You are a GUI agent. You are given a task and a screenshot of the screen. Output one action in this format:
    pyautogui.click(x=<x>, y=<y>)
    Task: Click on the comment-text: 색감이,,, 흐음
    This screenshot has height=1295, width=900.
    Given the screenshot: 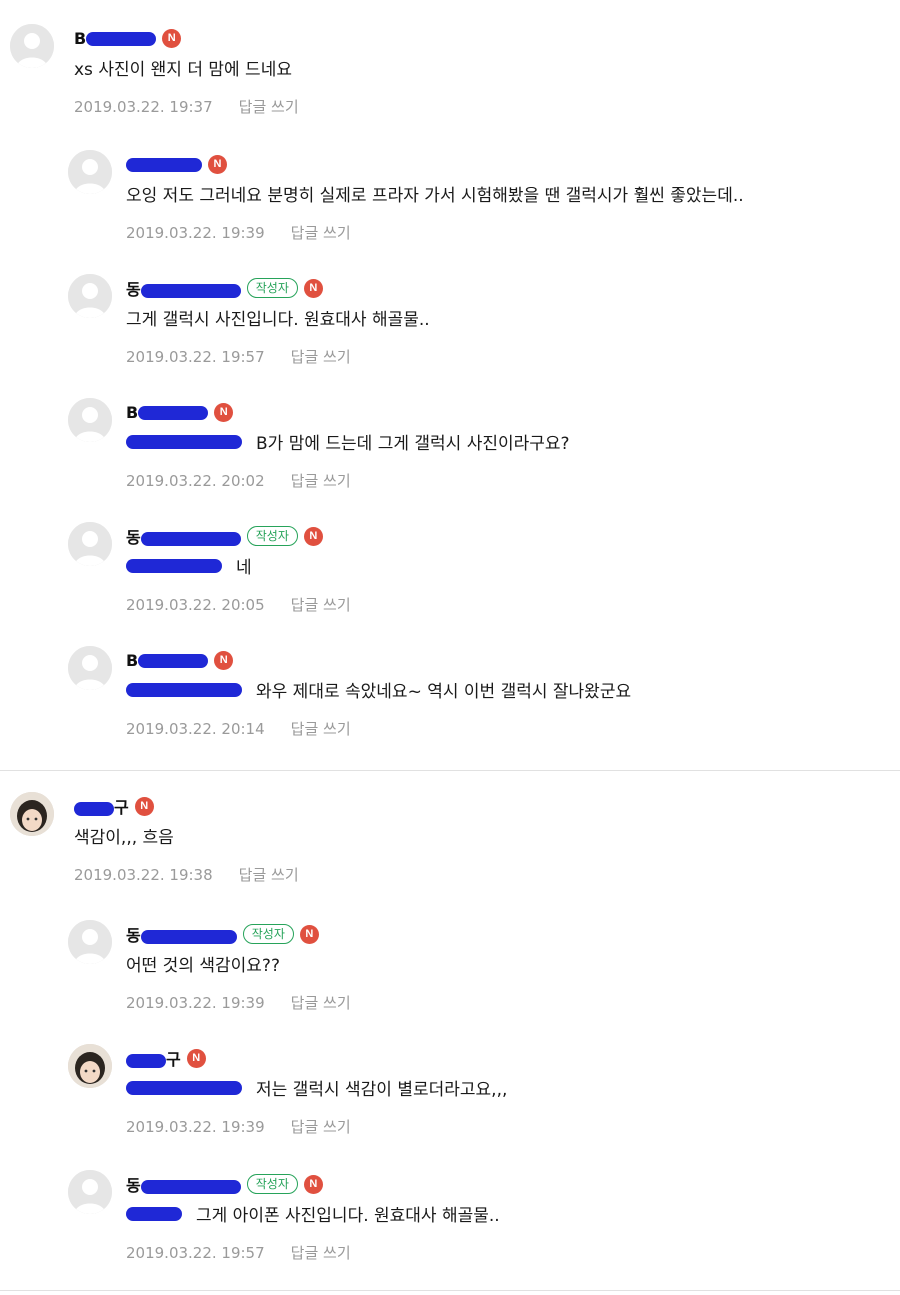 What is the action you would take?
    pyautogui.click(x=124, y=838)
    